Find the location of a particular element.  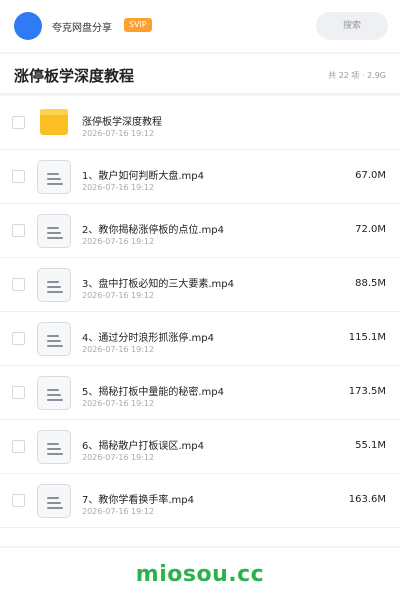

item-name: 1、散户如何判断大盘.mp4 is located at coordinates (143, 174).